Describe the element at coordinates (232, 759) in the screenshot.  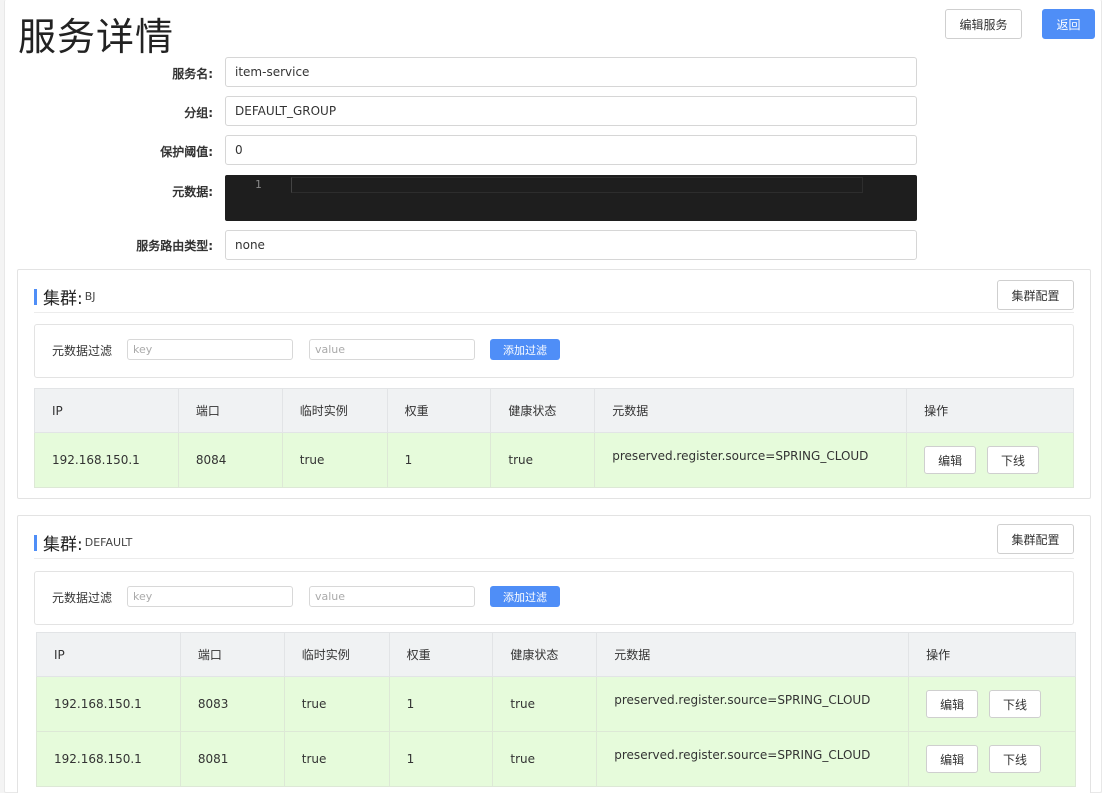
I see `cell-port: 8081` at that location.